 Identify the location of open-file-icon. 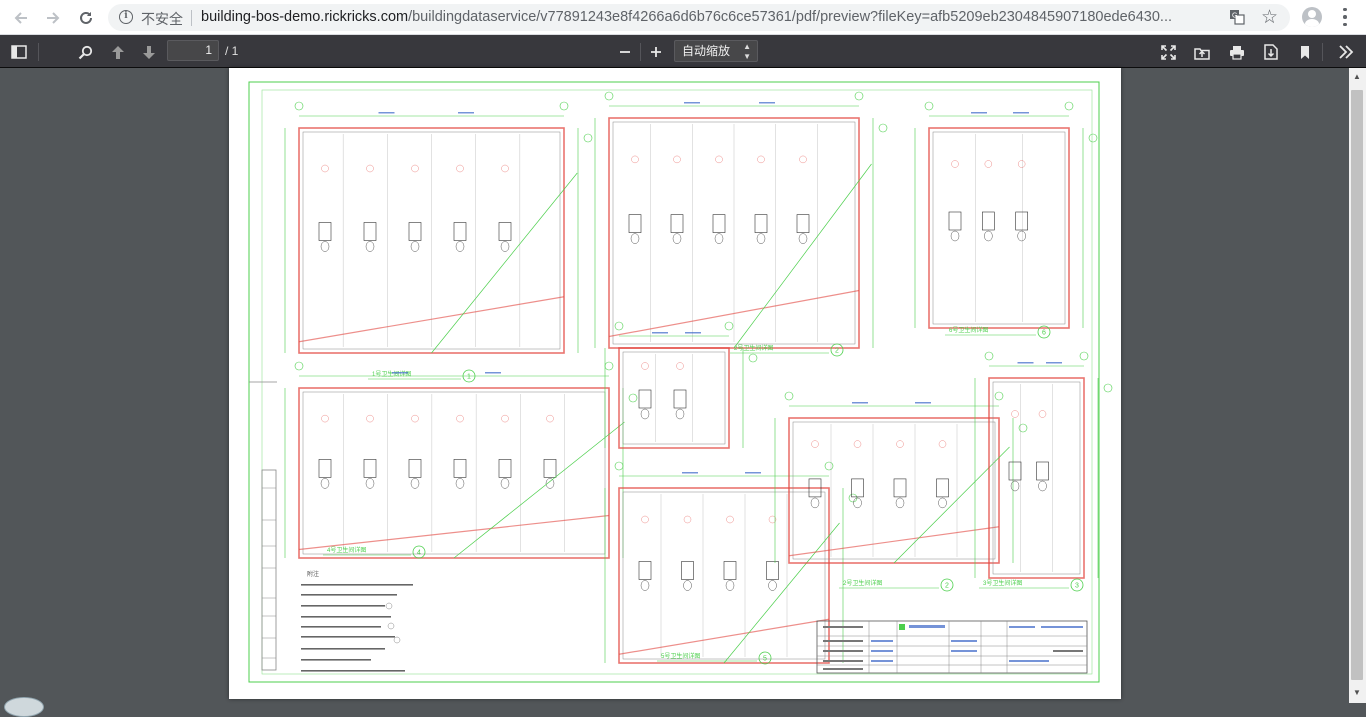
(1202, 53).